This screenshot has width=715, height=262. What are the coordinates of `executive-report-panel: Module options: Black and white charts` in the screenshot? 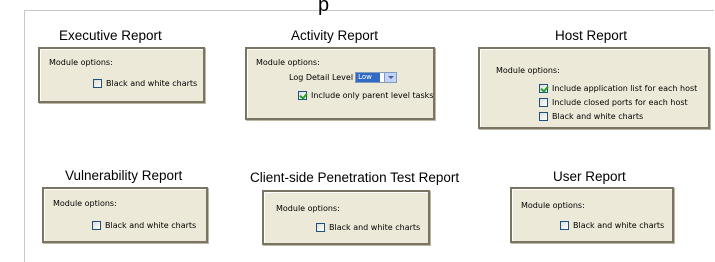 It's located at (121, 75).